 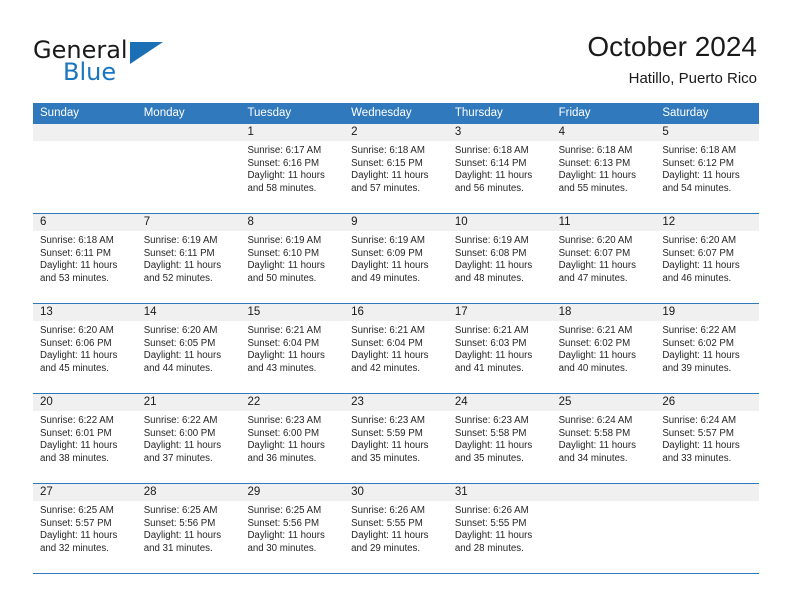 I want to click on sunset-text: Sunset: 6:10 PM, so click(x=283, y=253).